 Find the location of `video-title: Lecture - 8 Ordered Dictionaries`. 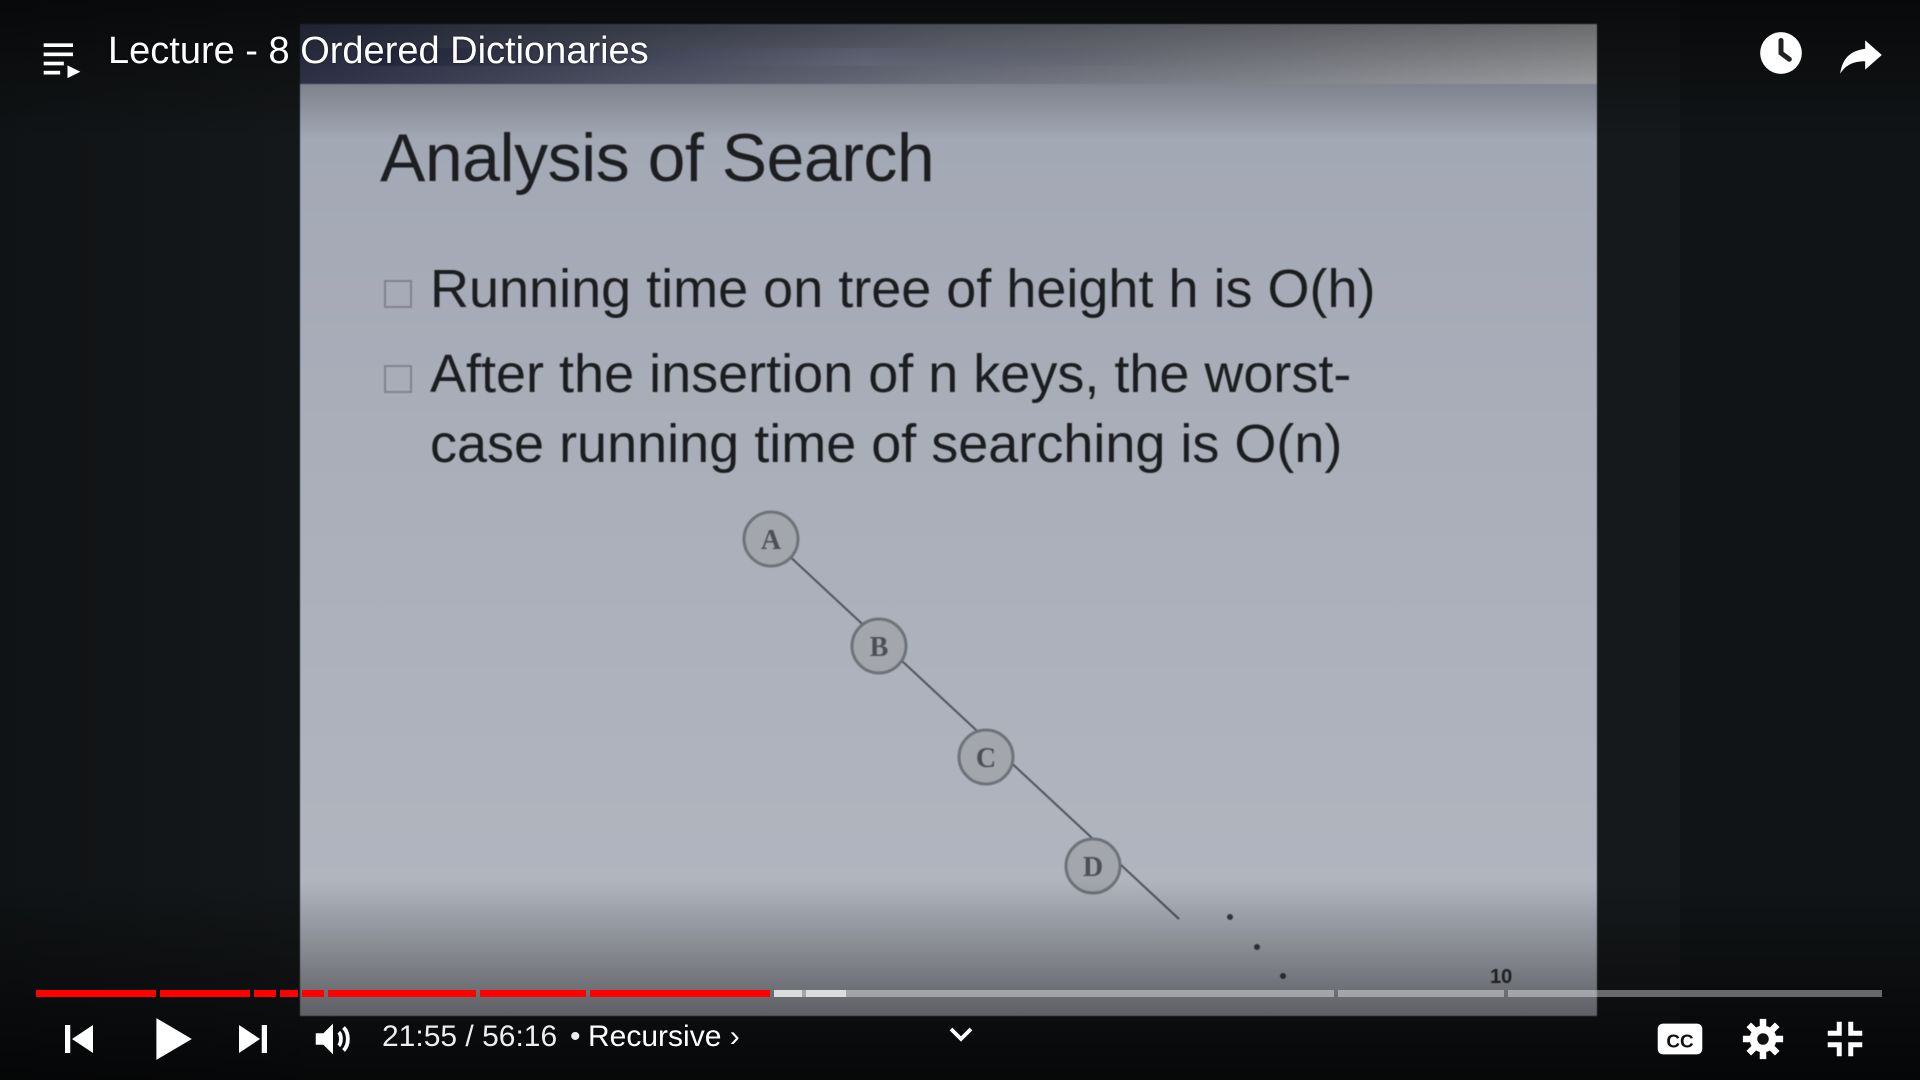

video-title: Lecture - 8 Ordered Dictionaries is located at coordinates (378, 51).